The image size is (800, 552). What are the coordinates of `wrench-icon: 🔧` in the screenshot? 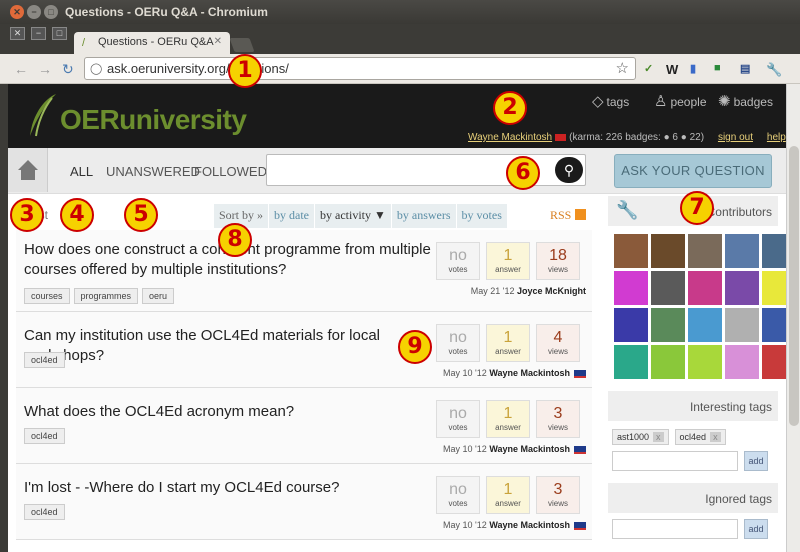 It's located at (774, 70).